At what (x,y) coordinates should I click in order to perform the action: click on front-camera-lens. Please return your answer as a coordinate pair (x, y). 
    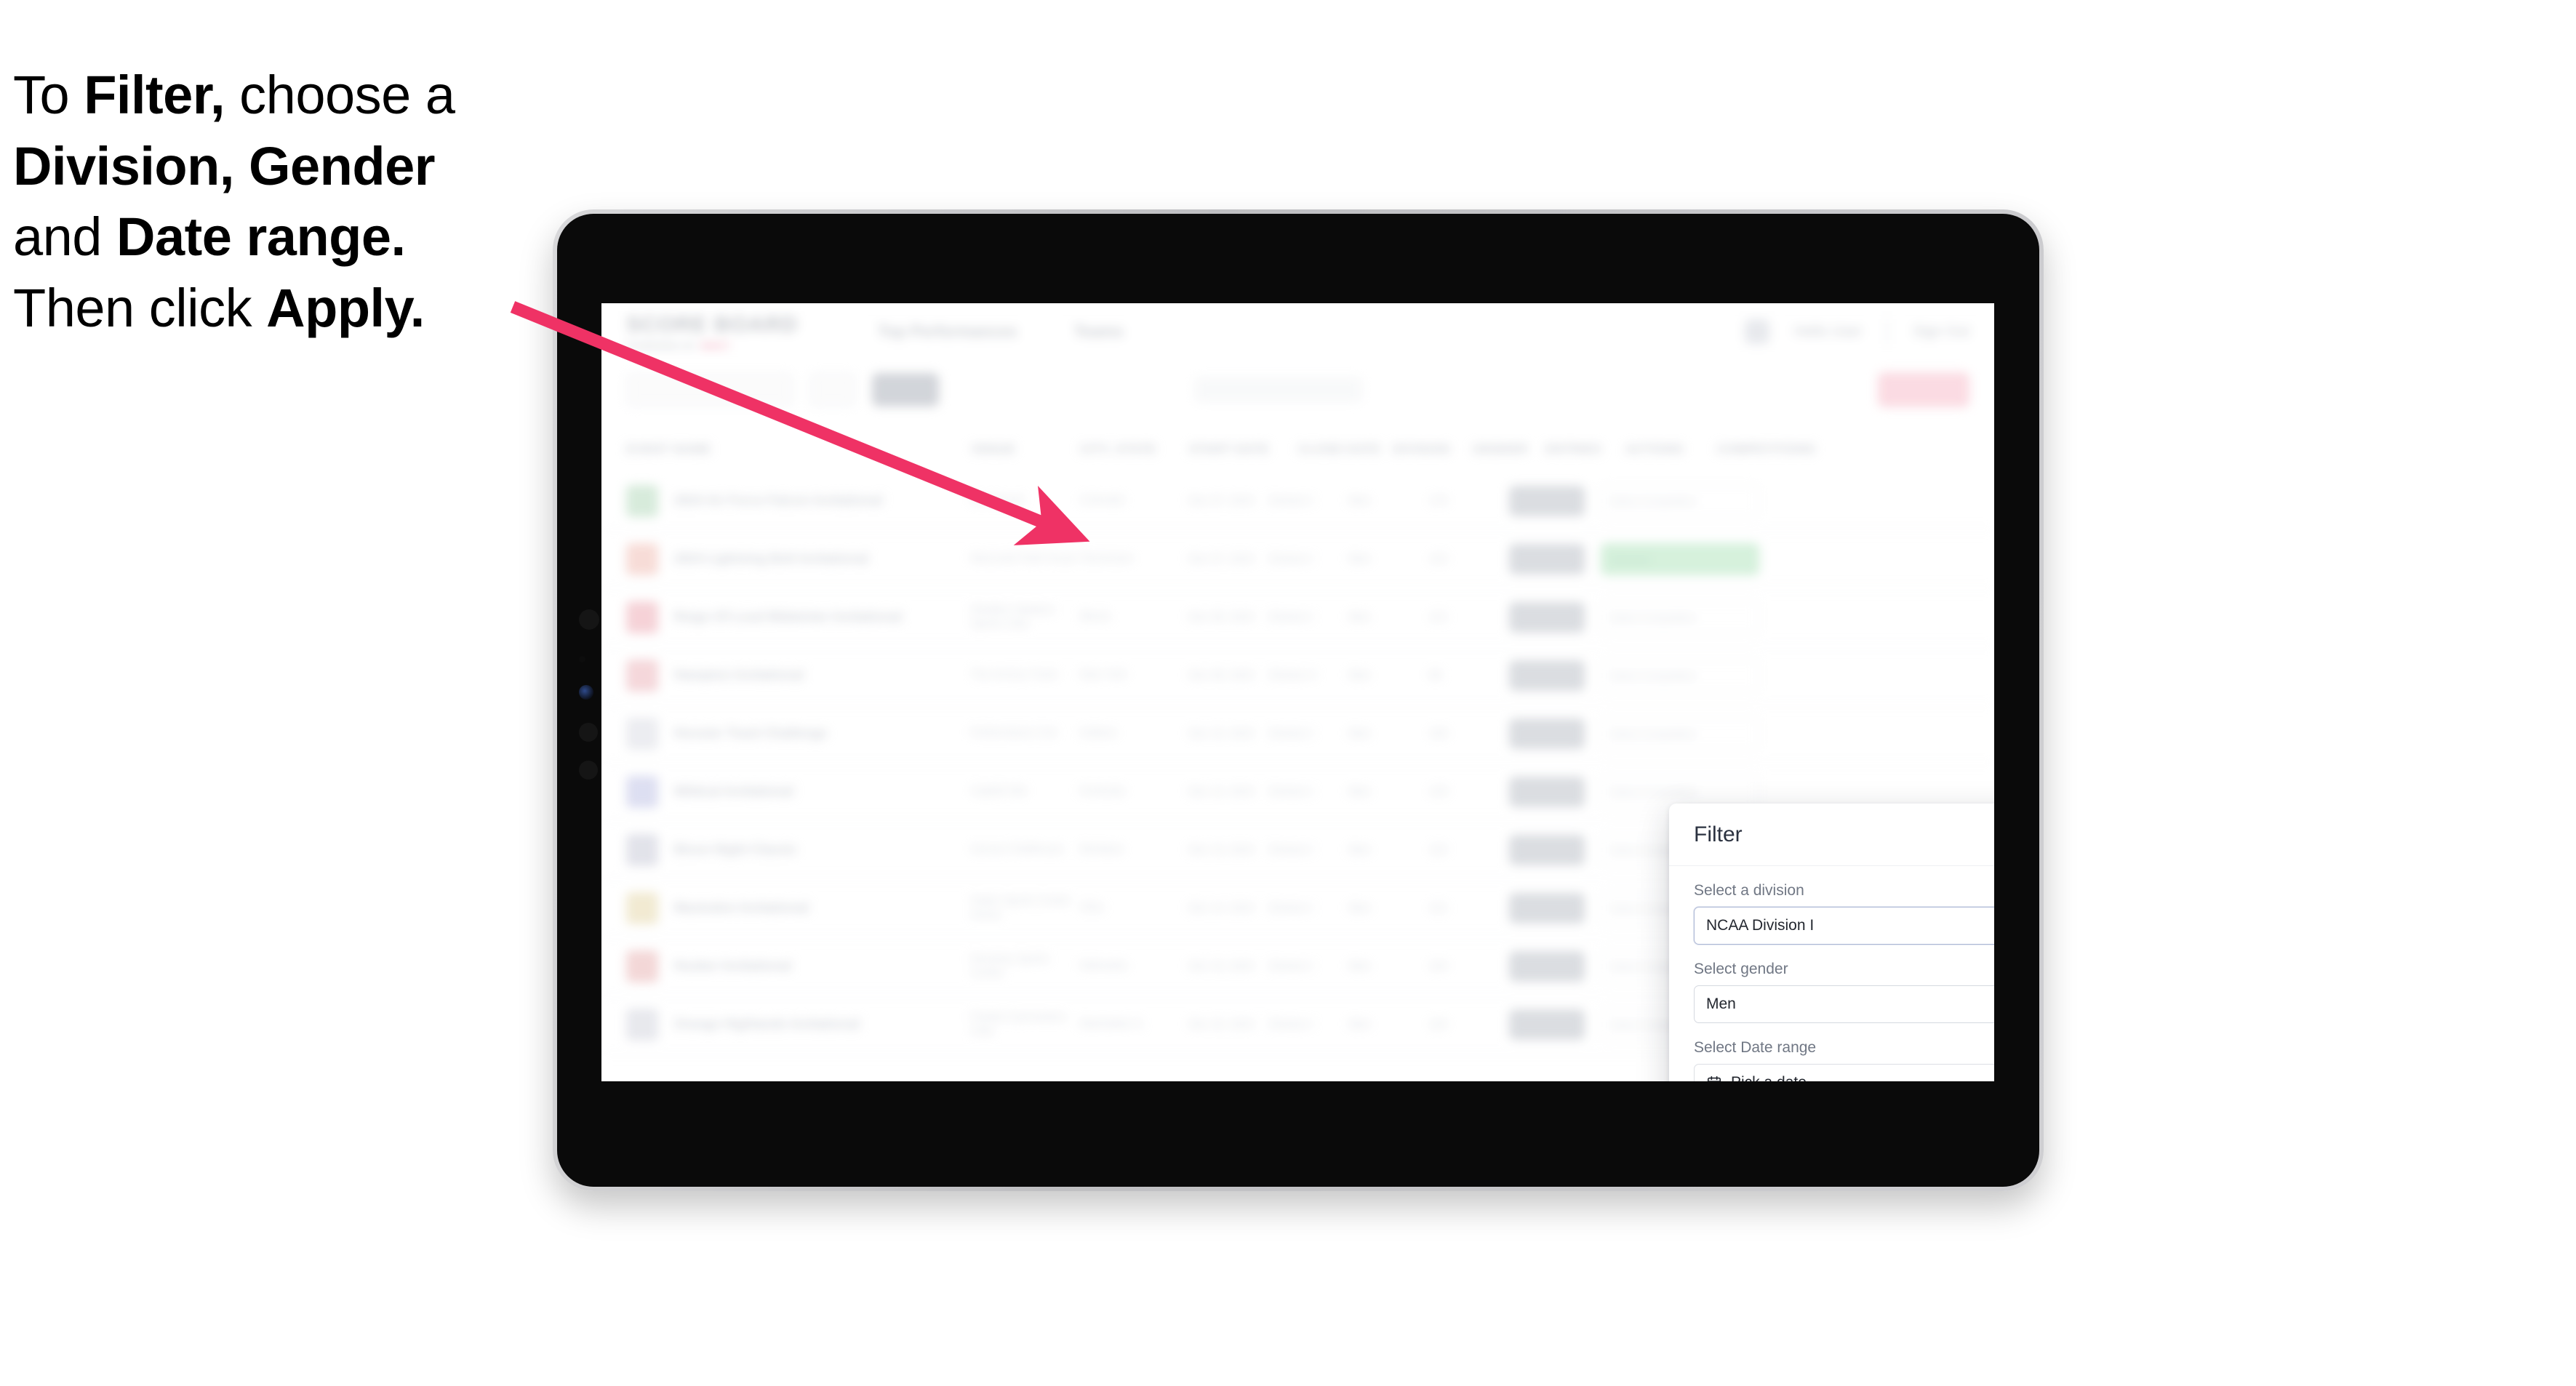
    Looking at the image, I should click on (586, 693).